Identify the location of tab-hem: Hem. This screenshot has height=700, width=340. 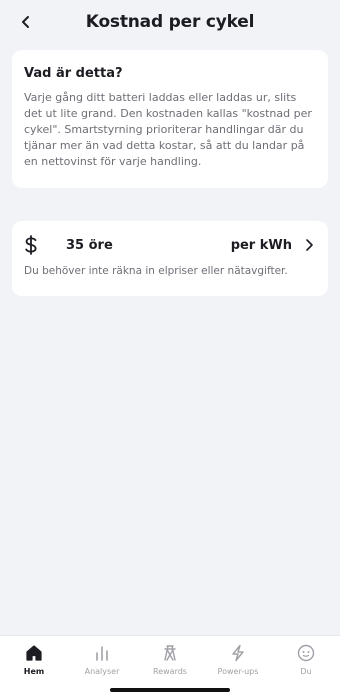
(34, 668).